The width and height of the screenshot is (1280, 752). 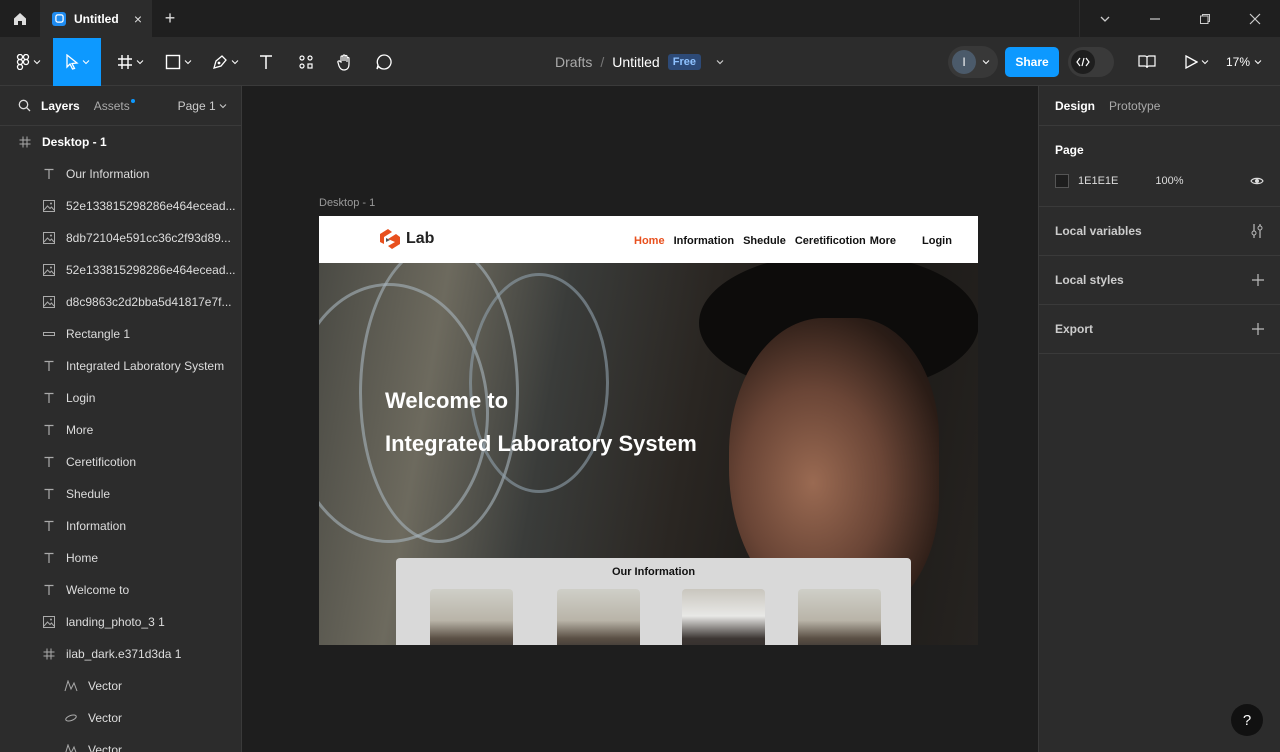 I want to click on tab-prototype: Prototype, so click(x=1134, y=106).